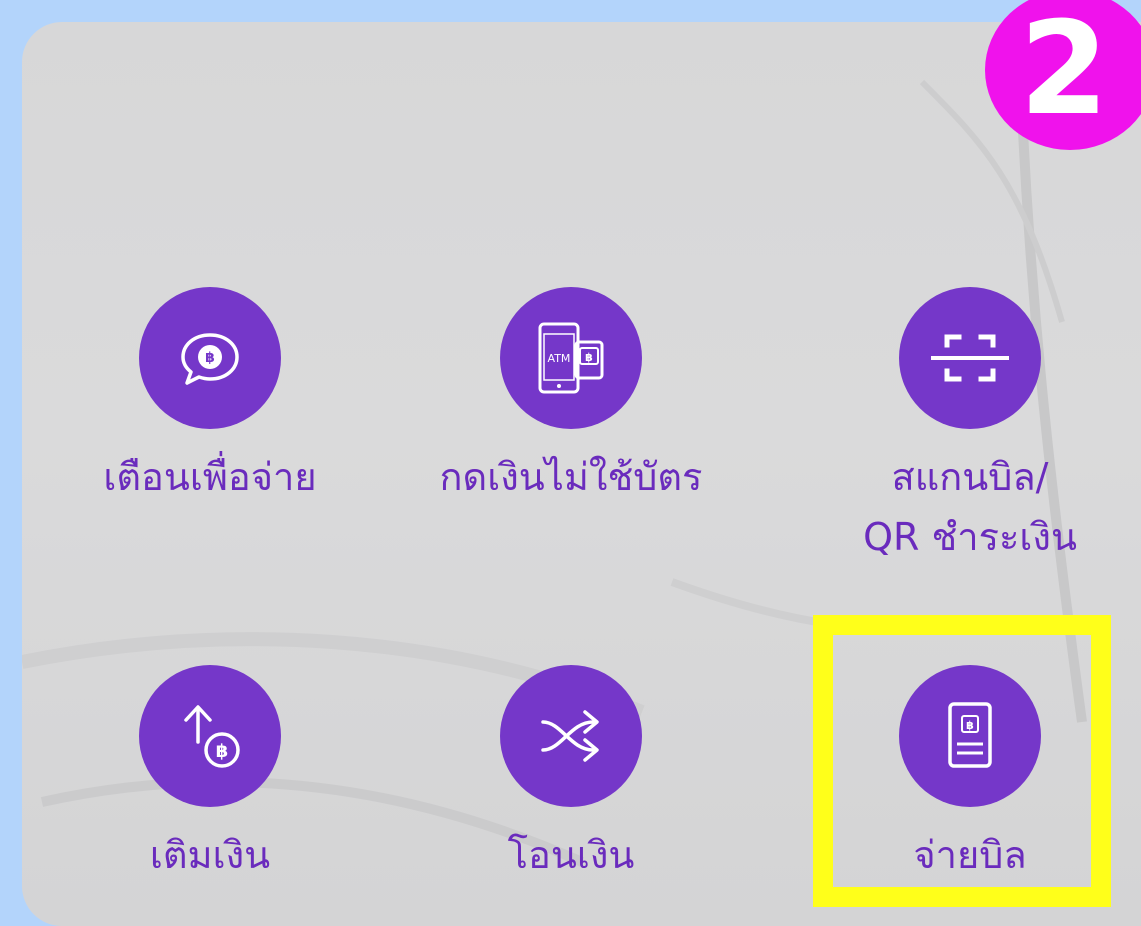  I want to click on menu-item-transfer: โอนเงิน, so click(571, 775).